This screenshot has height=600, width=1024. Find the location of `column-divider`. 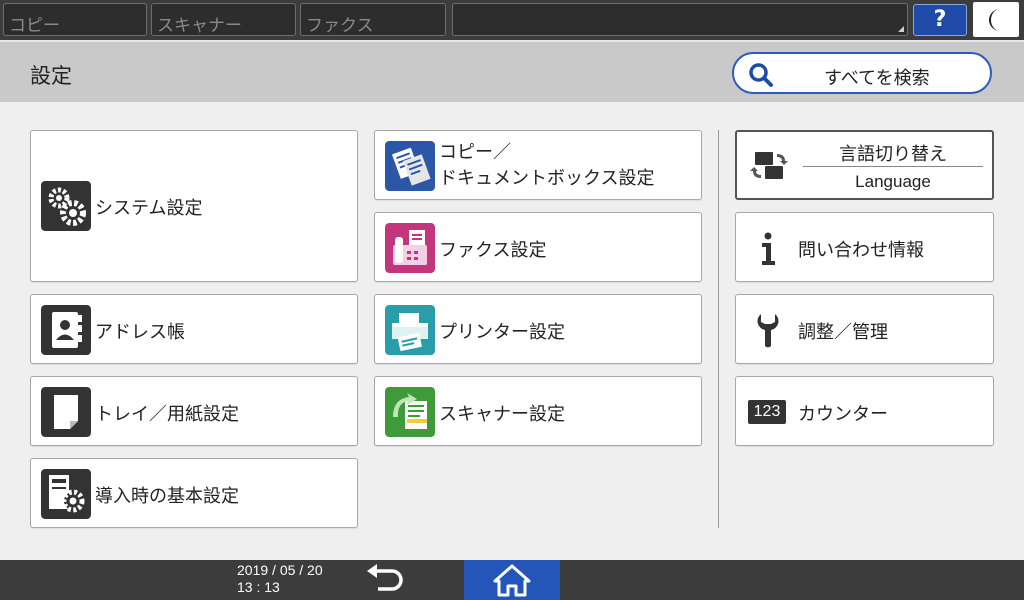

column-divider is located at coordinates (718, 329).